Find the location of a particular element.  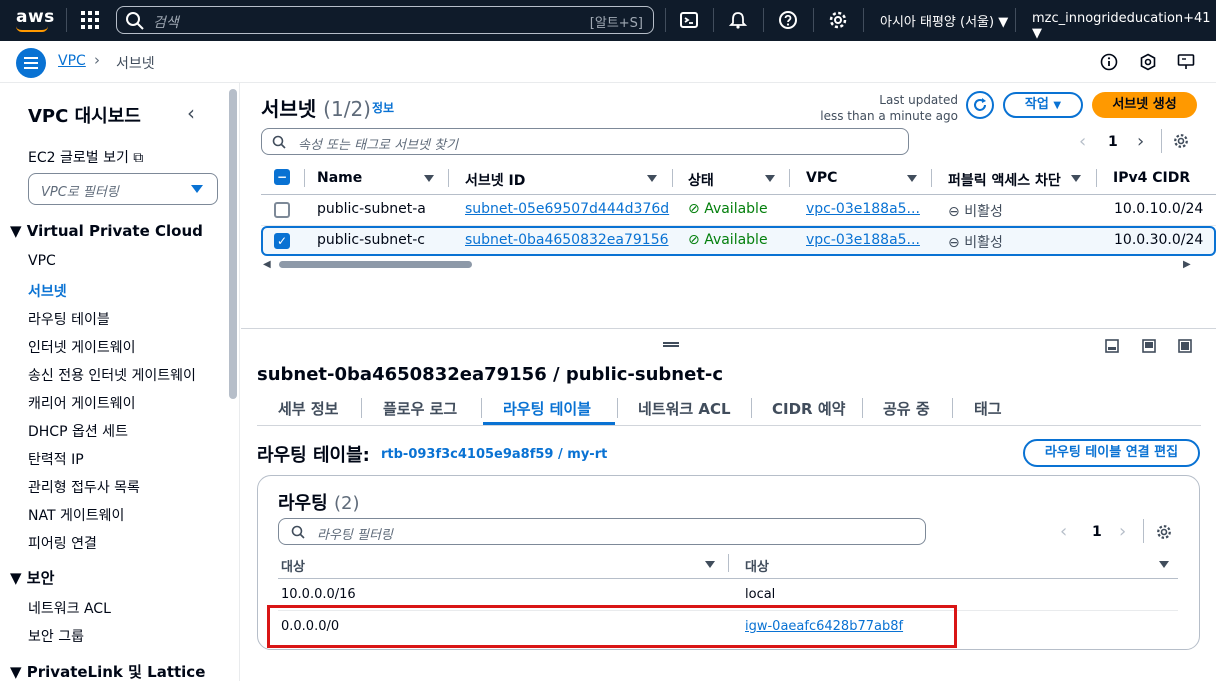

section-privatelink: ▼ PrivateLink 및 Lattice is located at coordinates (107, 671).